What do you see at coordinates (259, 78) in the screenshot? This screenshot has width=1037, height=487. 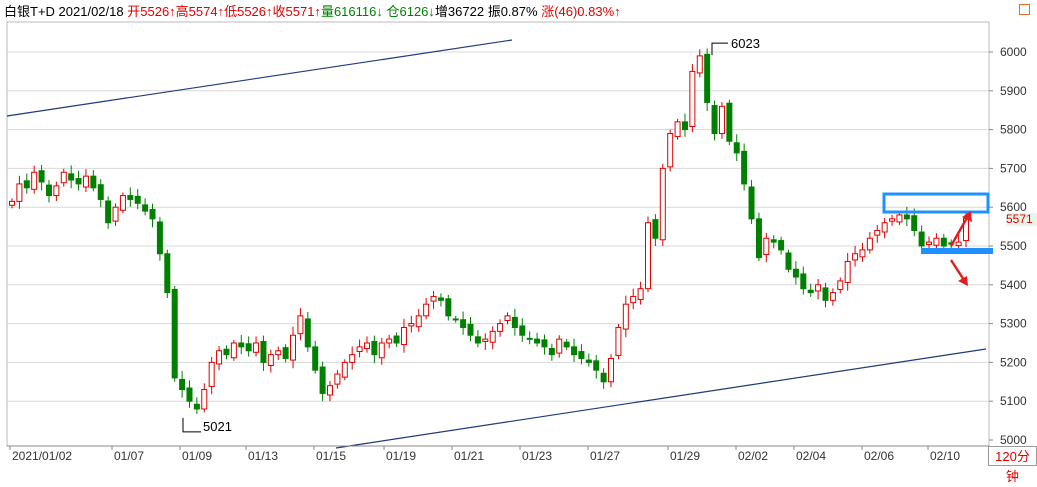 I see `upper-trendline` at bounding box center [259, 78].